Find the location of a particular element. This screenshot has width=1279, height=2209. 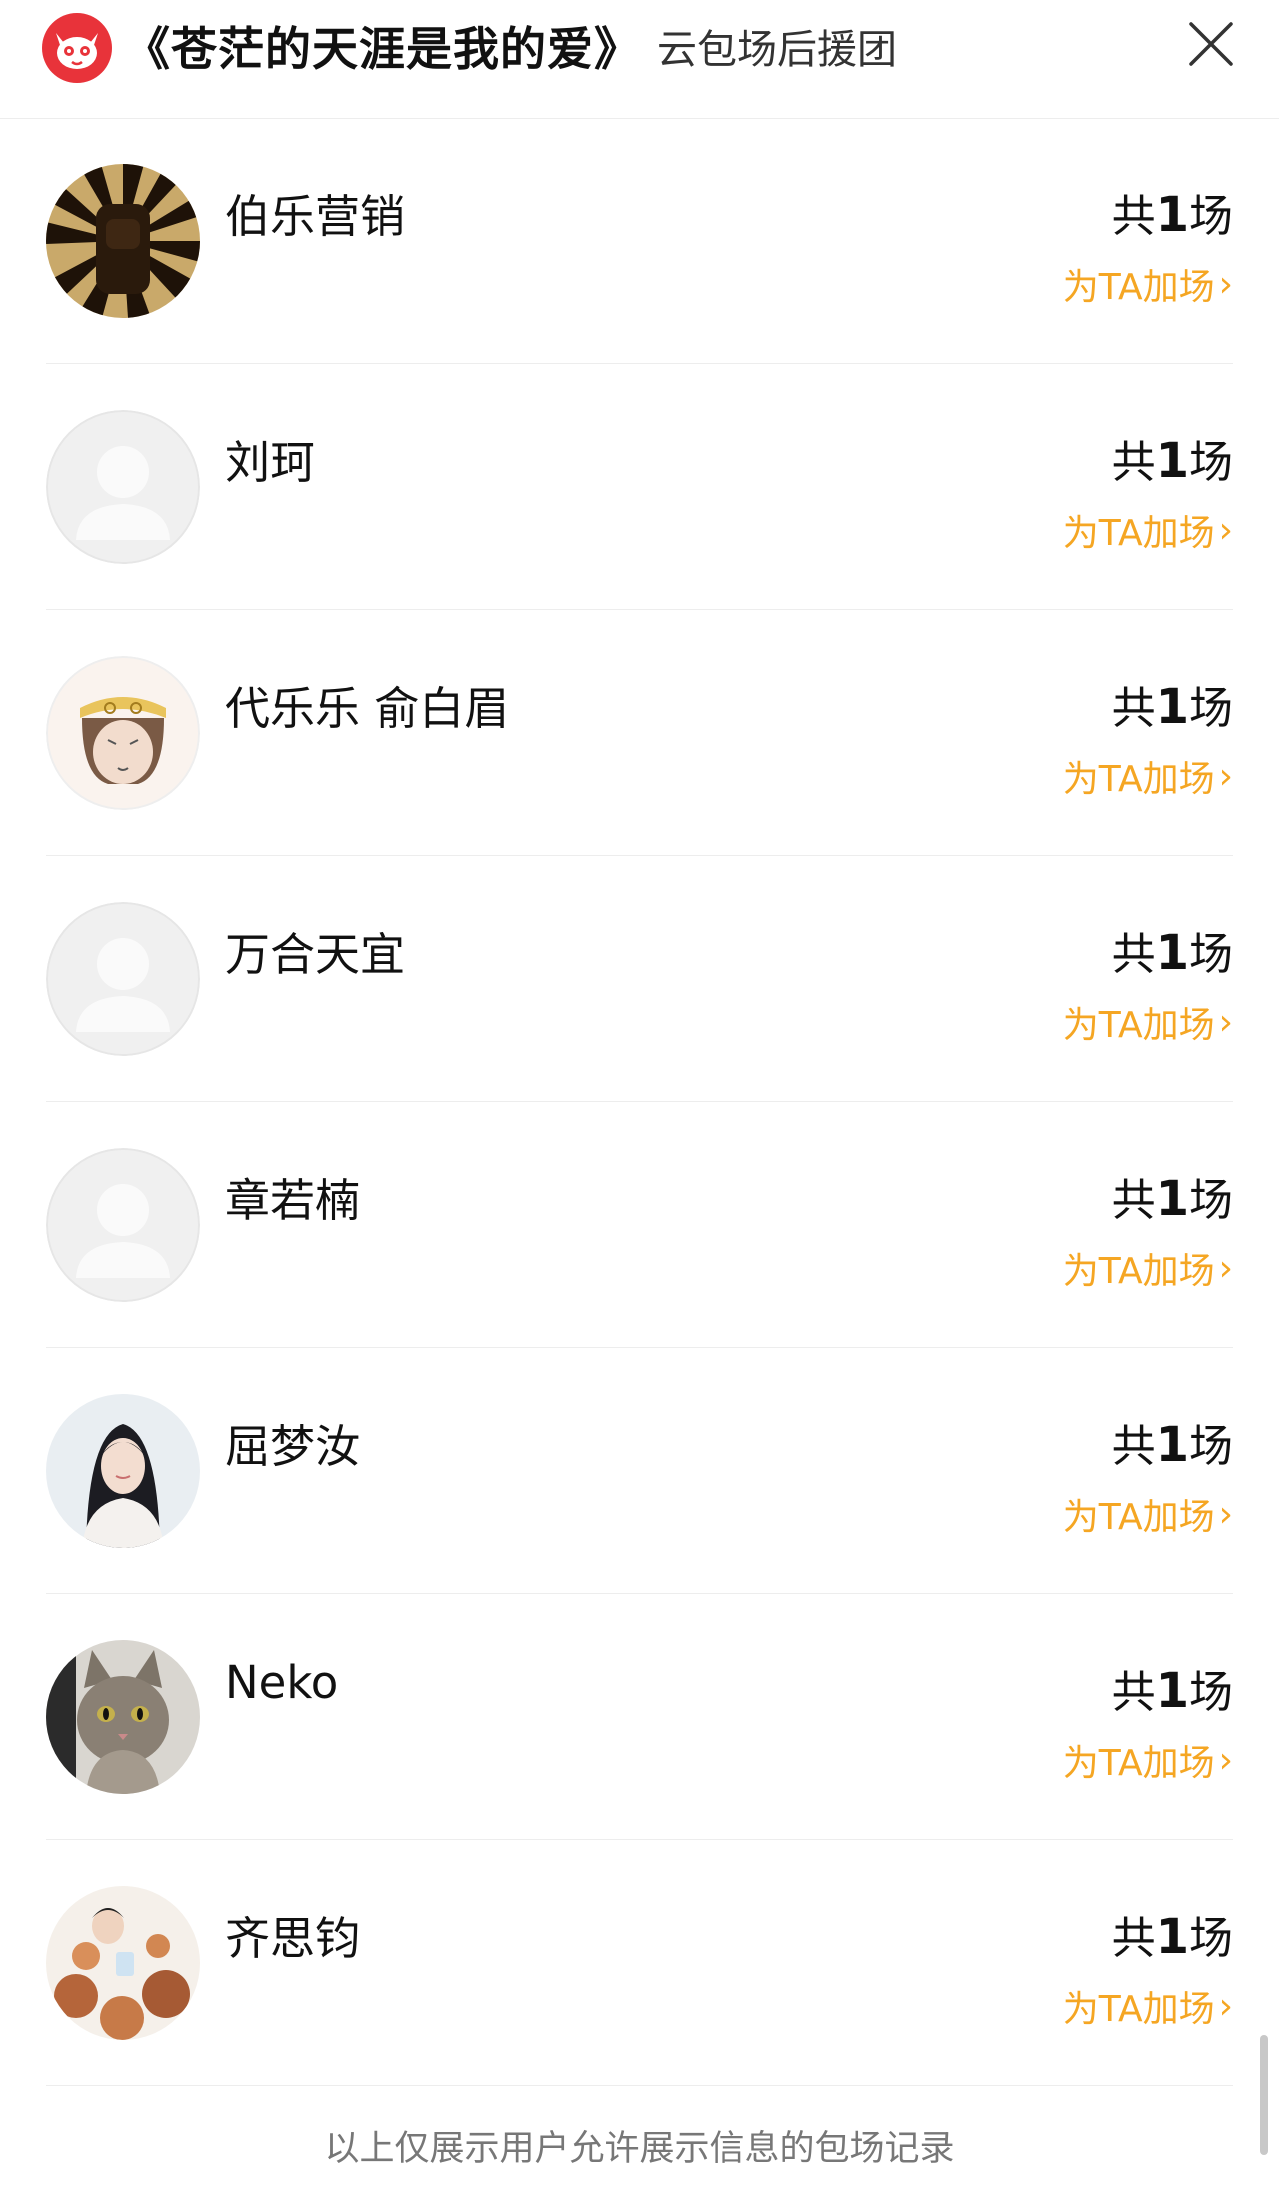

supporter-name: 屈梦汝 is located at coordinates (293, 1446).